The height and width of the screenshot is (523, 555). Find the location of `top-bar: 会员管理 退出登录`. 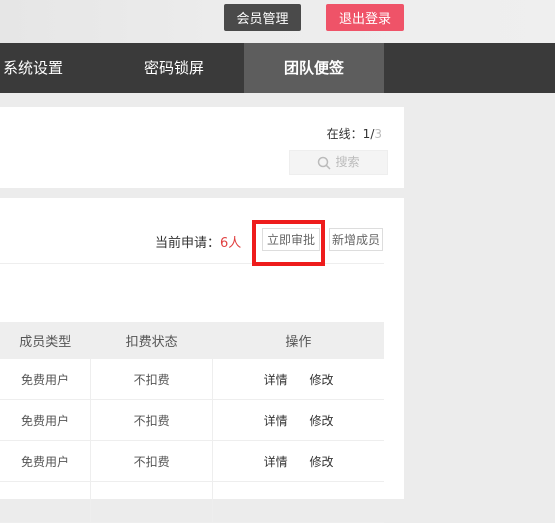

top-bar: 会员管理 退出登录 is located at coordinates (277, 21).